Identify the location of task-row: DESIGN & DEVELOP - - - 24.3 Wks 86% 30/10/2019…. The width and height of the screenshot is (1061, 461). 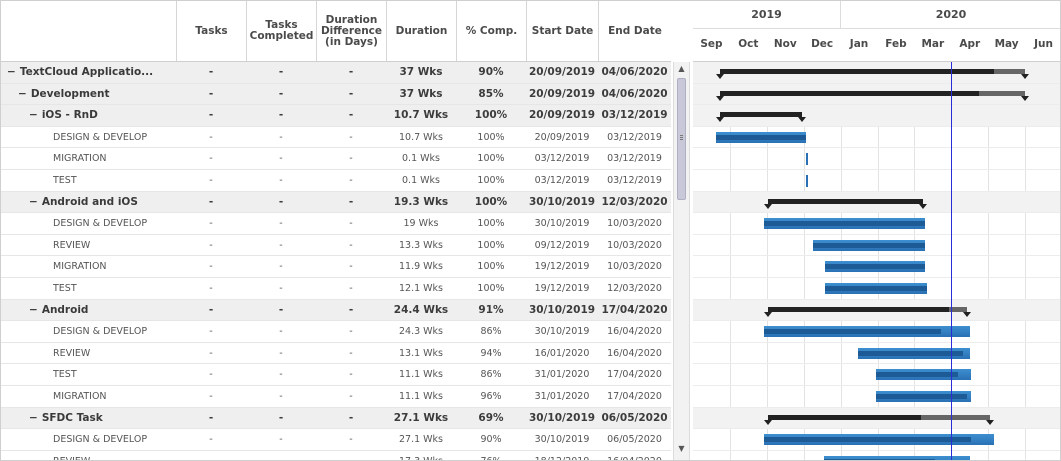
(336, 332).